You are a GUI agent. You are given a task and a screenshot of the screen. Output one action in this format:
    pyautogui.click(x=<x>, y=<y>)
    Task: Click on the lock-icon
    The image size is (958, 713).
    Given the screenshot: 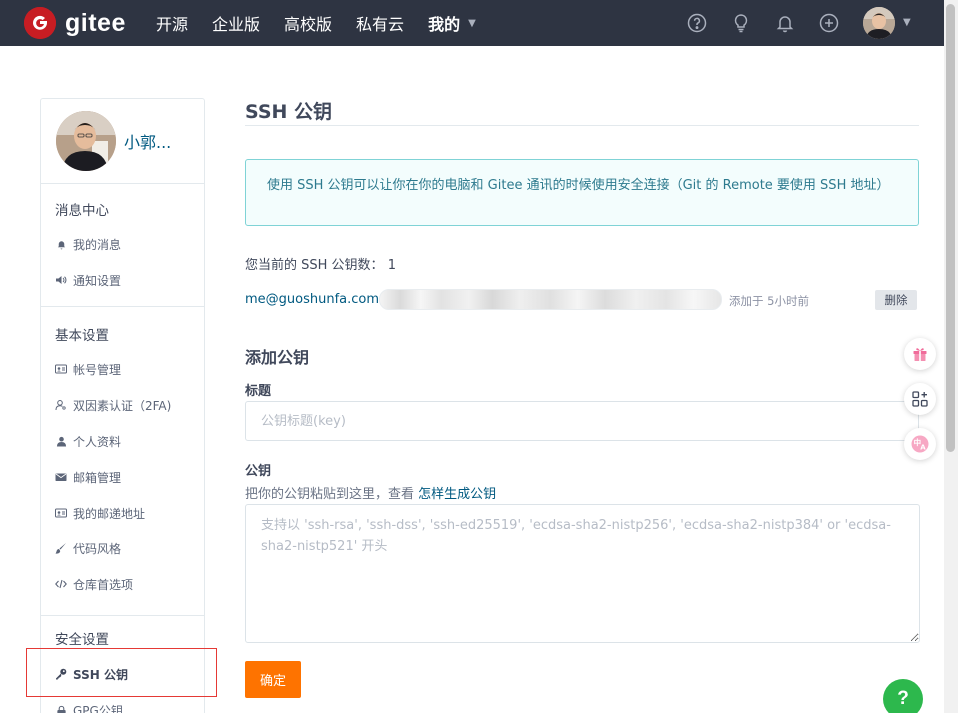 What is the action you would take?
    pyautogui.click(x=61, y=708)
    